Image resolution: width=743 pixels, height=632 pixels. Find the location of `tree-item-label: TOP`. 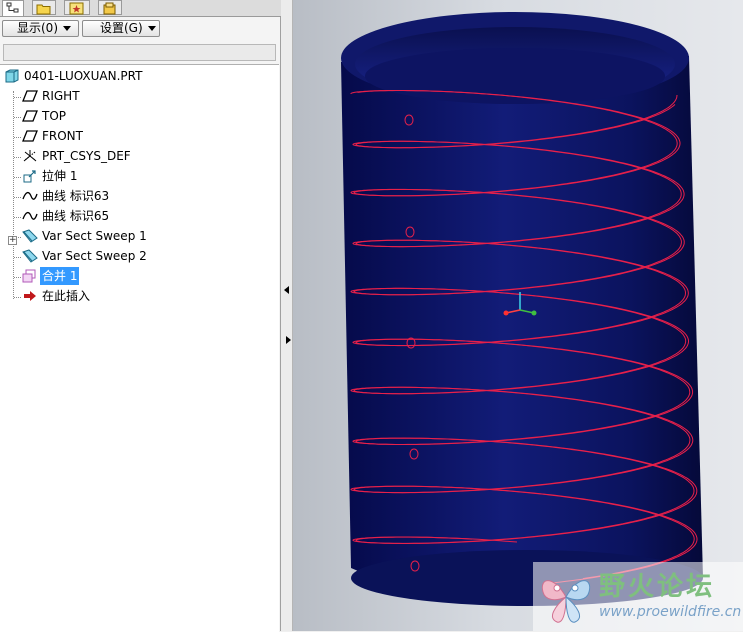

tree-item-label: TOP is located at coordinates (54, 116).